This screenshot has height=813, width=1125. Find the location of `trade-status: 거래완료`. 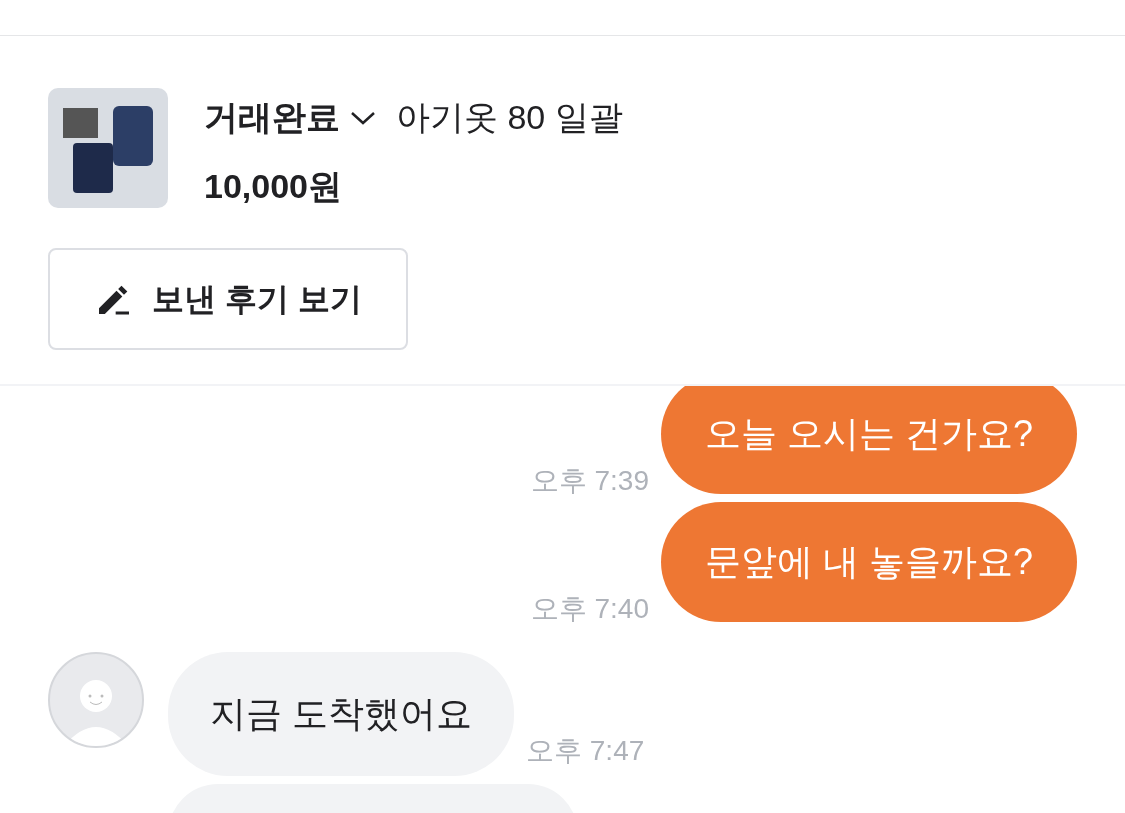

trade-status: 거래완료 is located at coordinates (272, 117).